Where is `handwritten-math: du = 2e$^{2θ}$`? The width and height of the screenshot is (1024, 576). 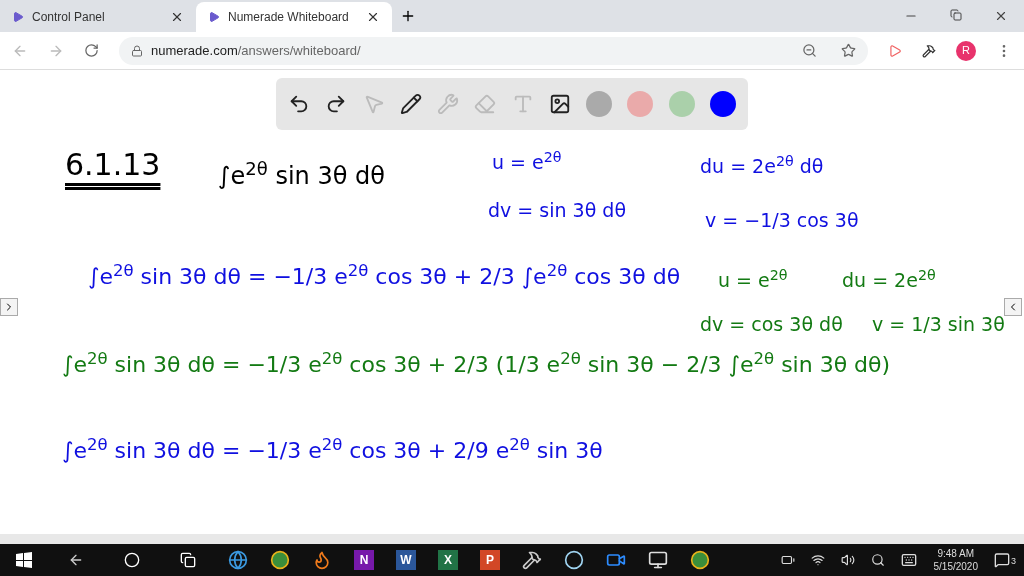
handwritten-math: du = 2e$^{2θ}$ is located at coordinates (889, 279).